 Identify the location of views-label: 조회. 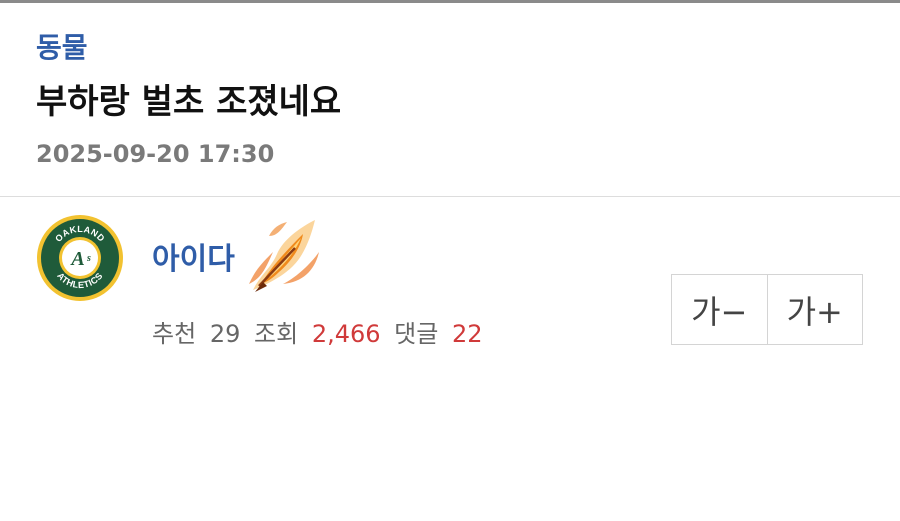
(276, 334).